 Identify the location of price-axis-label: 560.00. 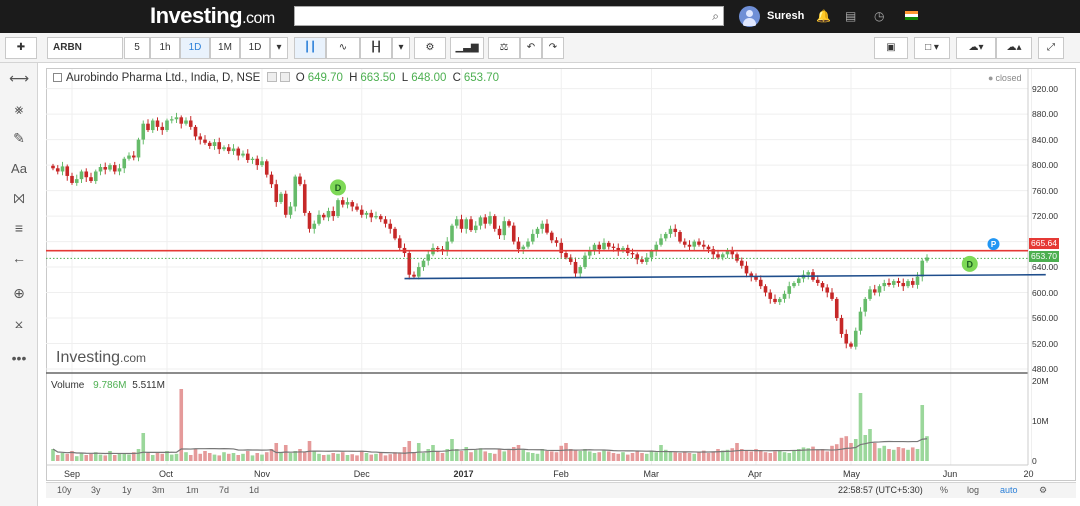
(1045, 318).